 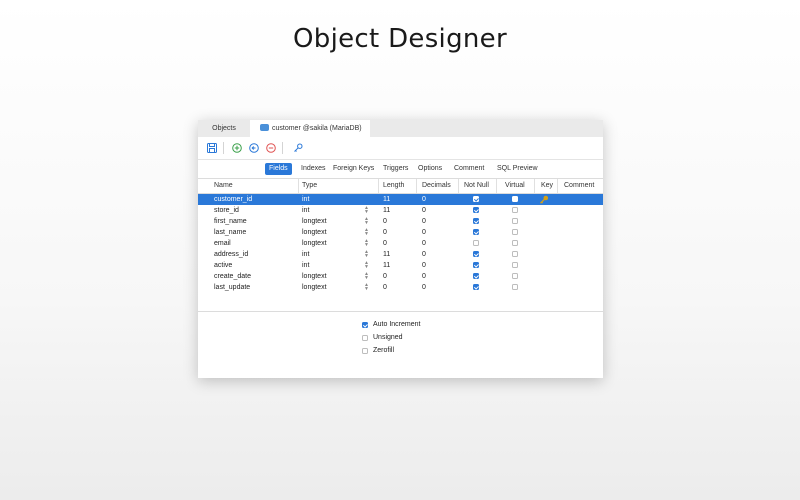 What do you see at coordinates (222, 243) in the screenshot?
I see `field-name: email` at bounding box center [222, 243].